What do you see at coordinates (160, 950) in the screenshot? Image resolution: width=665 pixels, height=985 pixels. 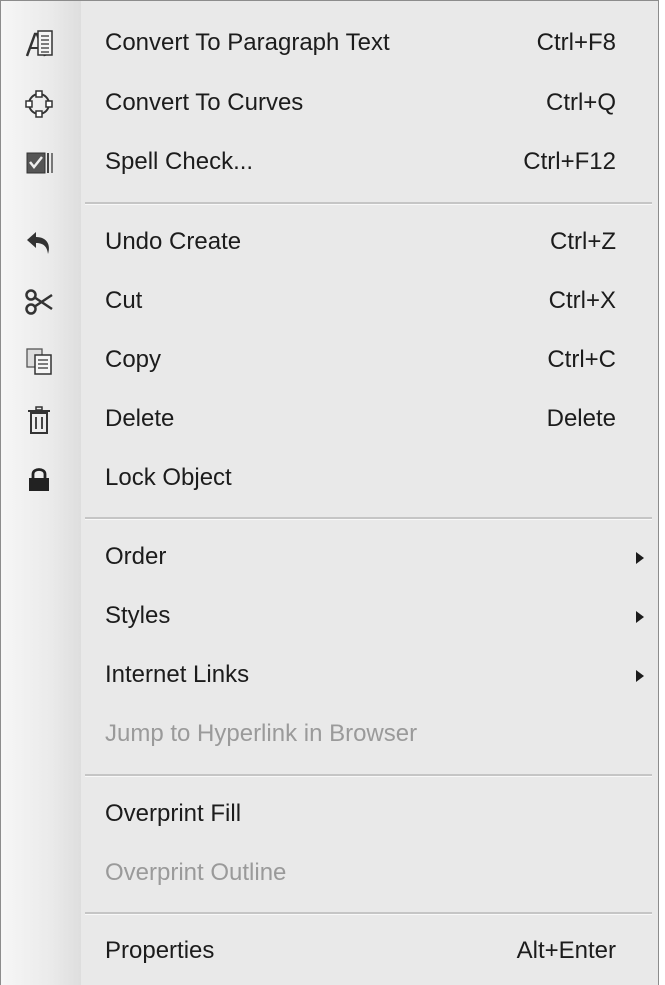 I see `menu-item-label: Properties` at bounding box center [160, 950].